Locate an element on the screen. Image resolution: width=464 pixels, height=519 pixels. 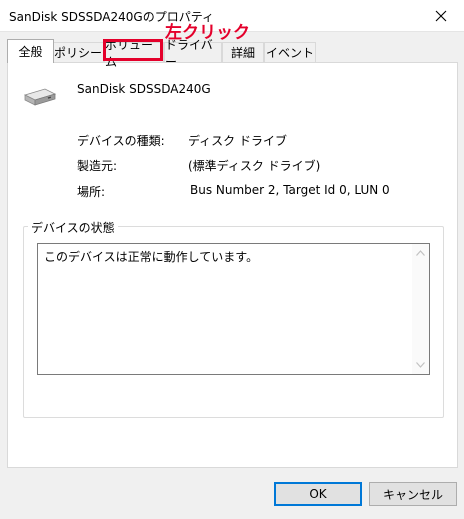
tab-label: イベント is located at coordinates (289, 53).